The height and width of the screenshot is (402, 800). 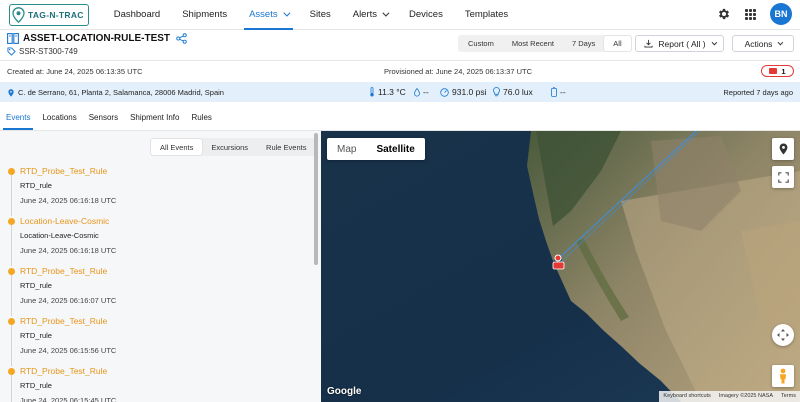 What do you see at coordinates (75, 71) in the screenshot?
I see `created-at: Created at: June 24, 2025 06:13:35 UTC` at bounding box center [75, 71].